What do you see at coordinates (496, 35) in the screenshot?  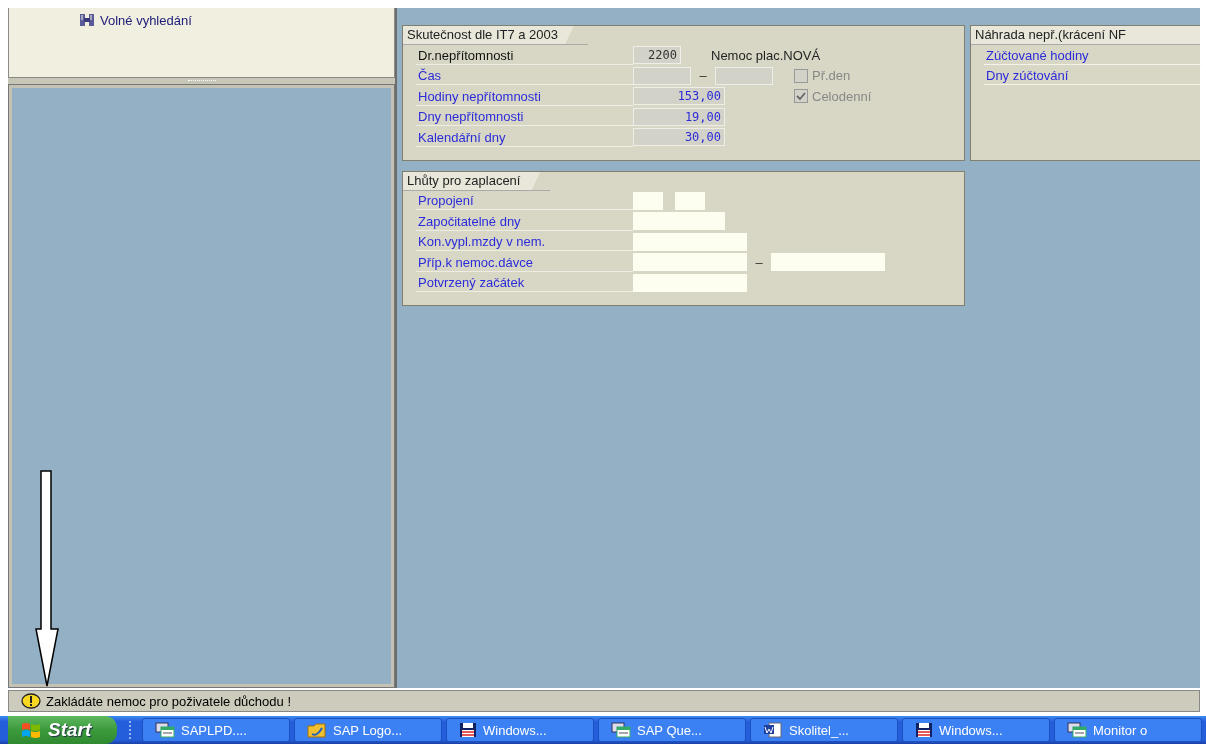 I see `group-title: Skutečnost dle IT7 a 2003` at bounding box center [496, 35].